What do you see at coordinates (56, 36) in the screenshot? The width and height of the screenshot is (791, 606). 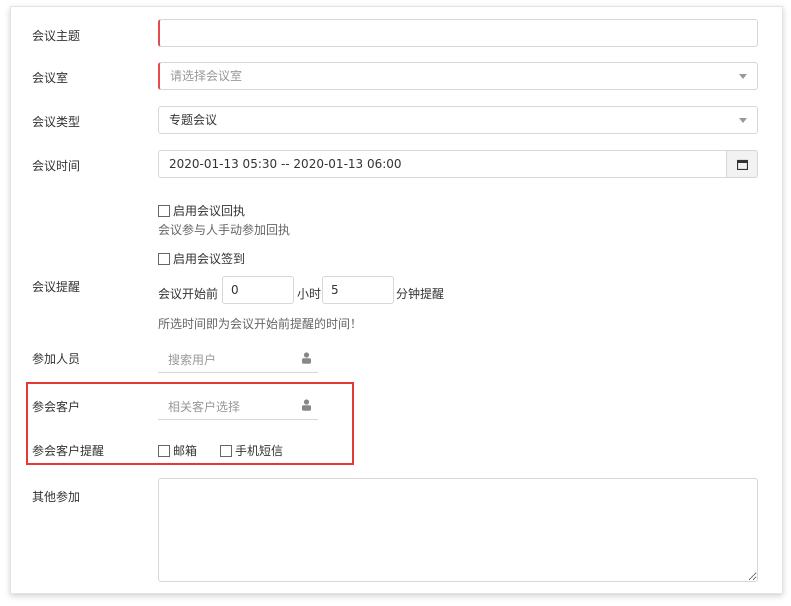 I see `topic-label: 会议主题` at bounding box center [56, 36].